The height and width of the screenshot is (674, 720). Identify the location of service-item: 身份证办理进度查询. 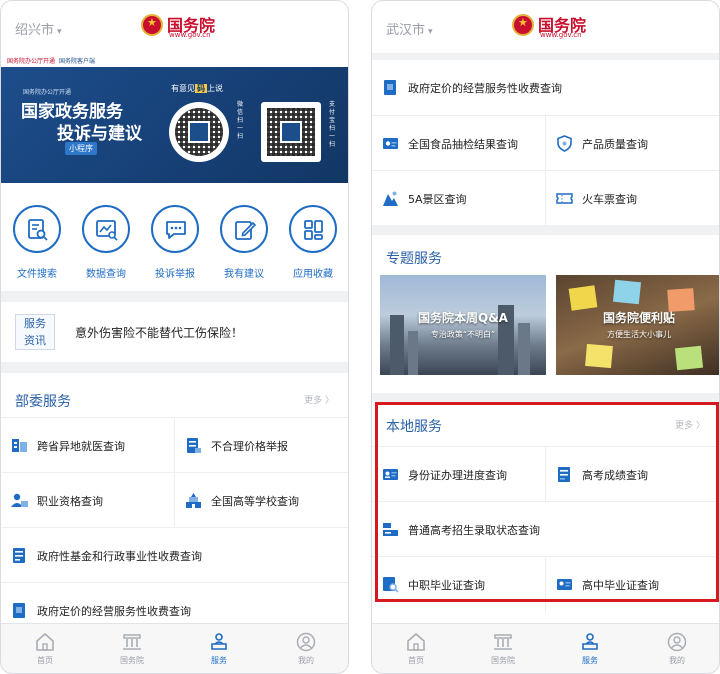
(459, 474).